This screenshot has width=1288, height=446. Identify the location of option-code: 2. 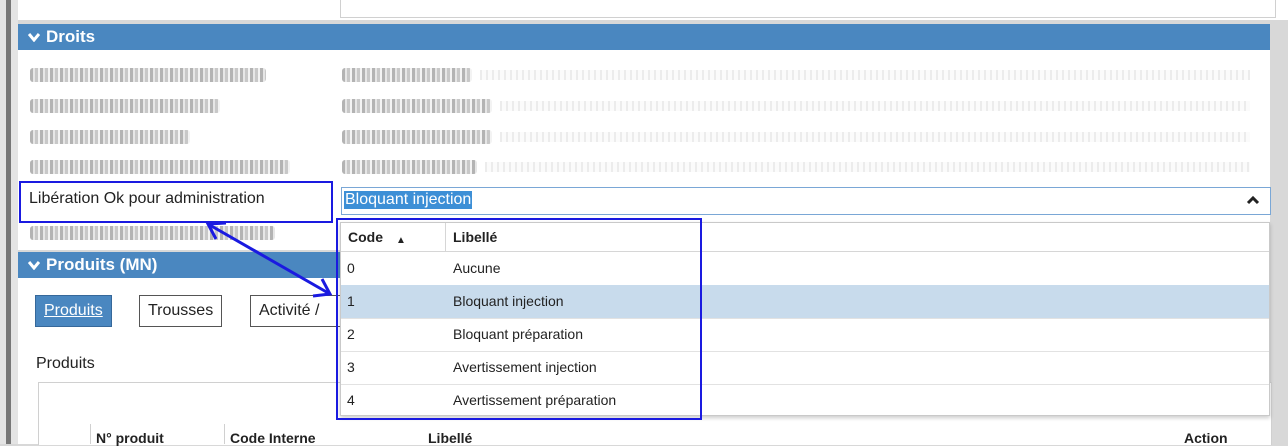
(351, 334).